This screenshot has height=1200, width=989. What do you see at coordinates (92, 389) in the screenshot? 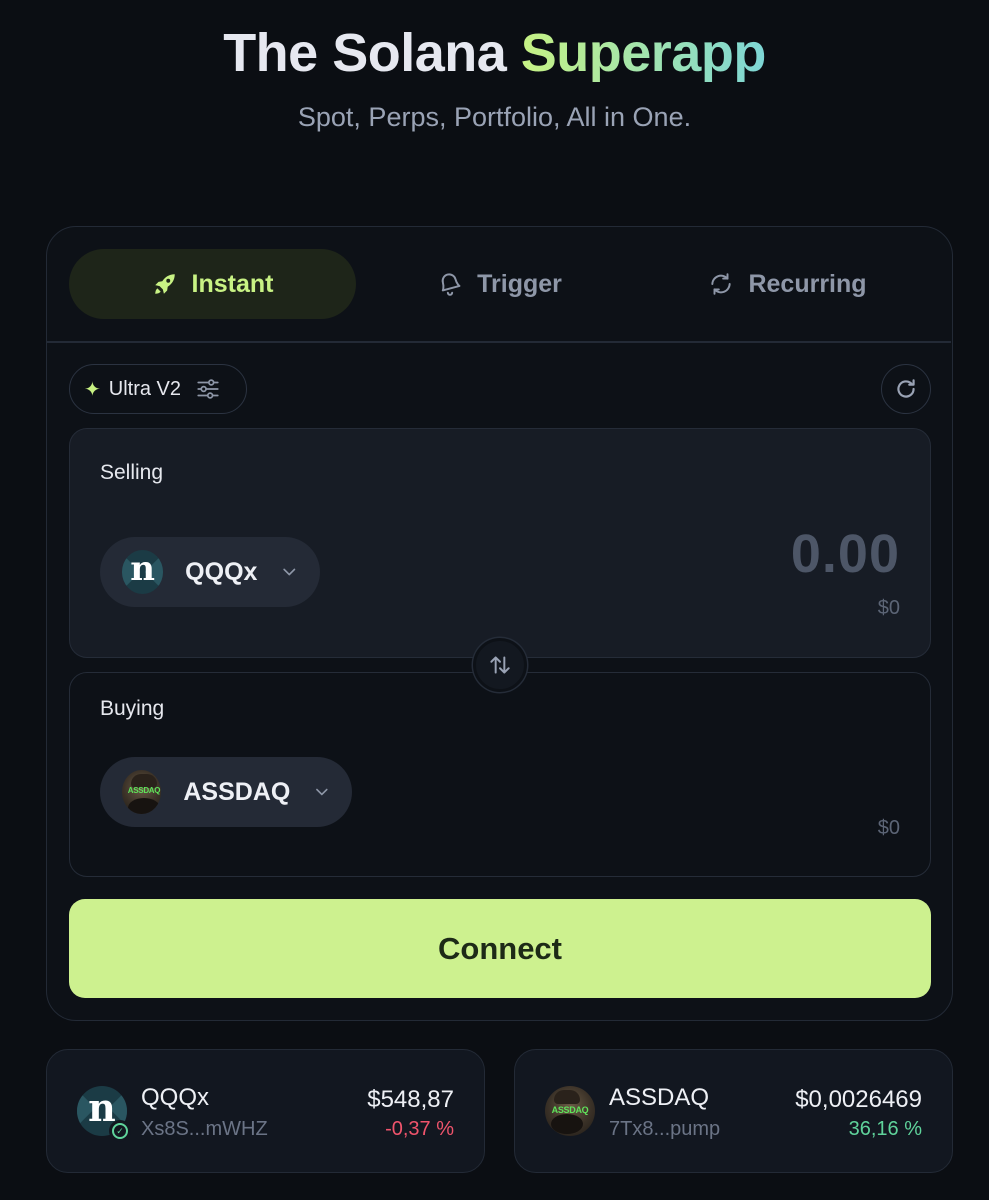
I see `sparkle-icon: ✦` at bounding box center [92, 389].